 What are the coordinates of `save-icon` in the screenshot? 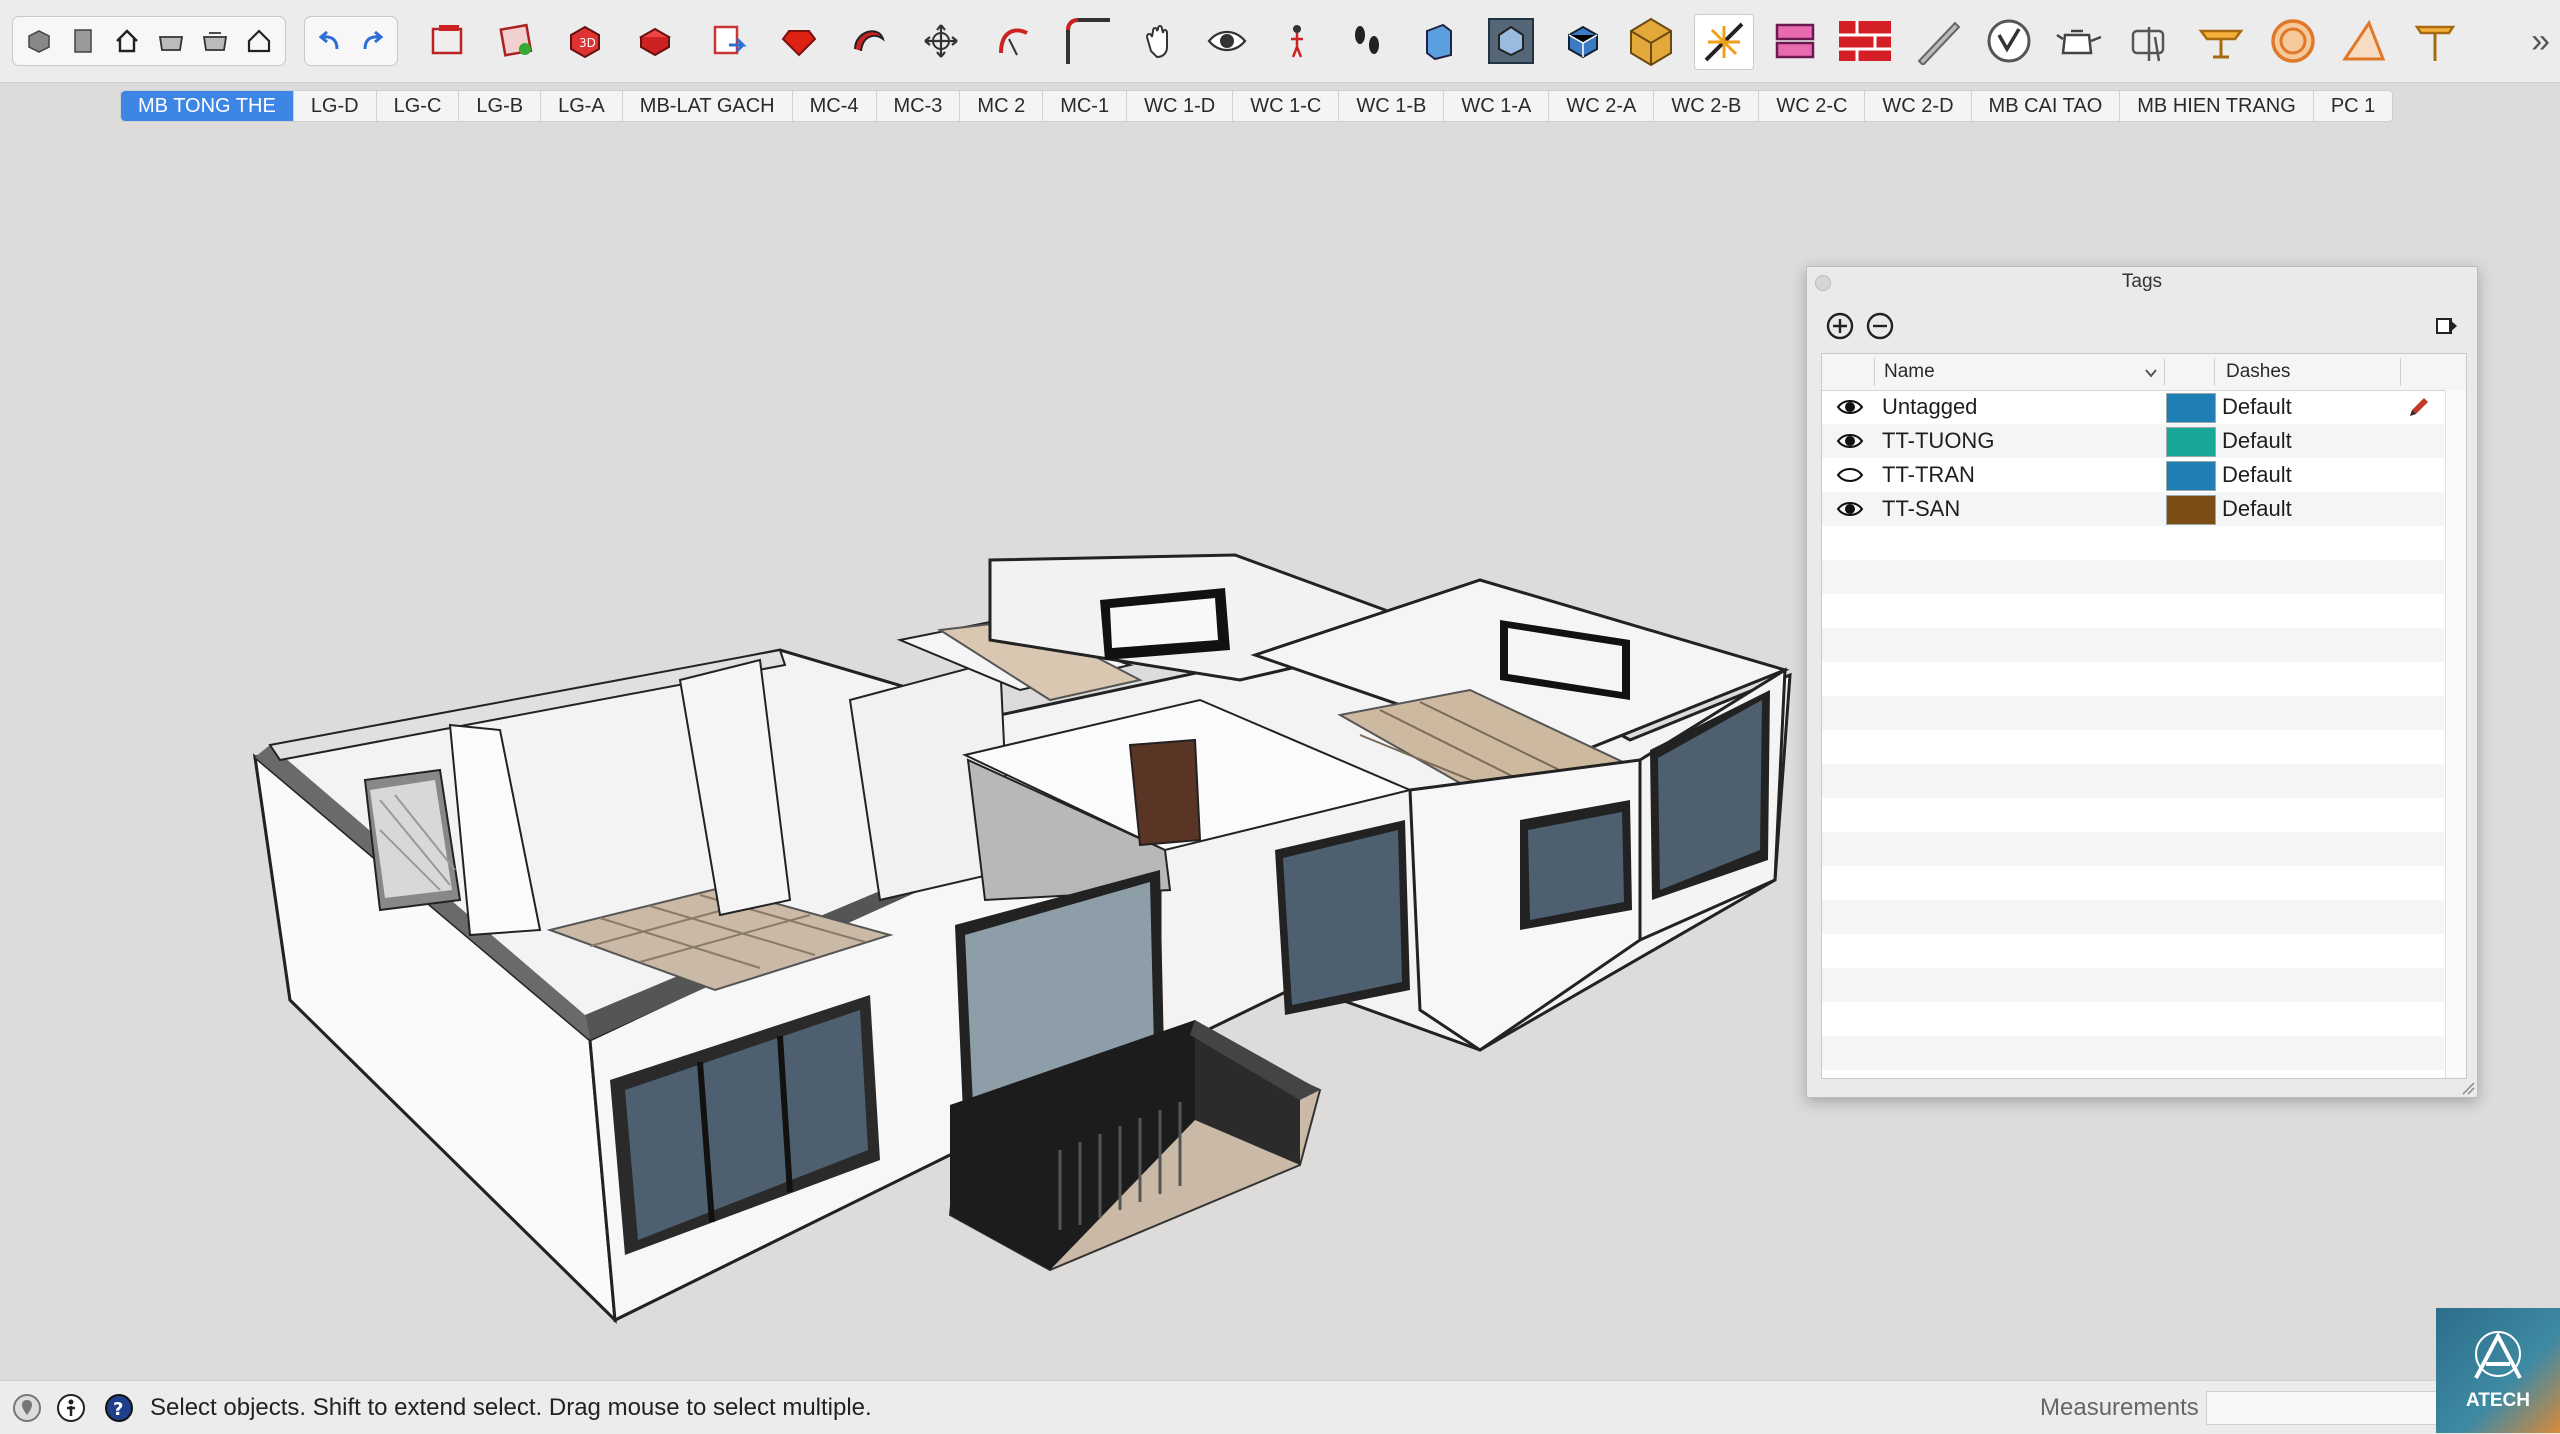 It's located at (215, 41).